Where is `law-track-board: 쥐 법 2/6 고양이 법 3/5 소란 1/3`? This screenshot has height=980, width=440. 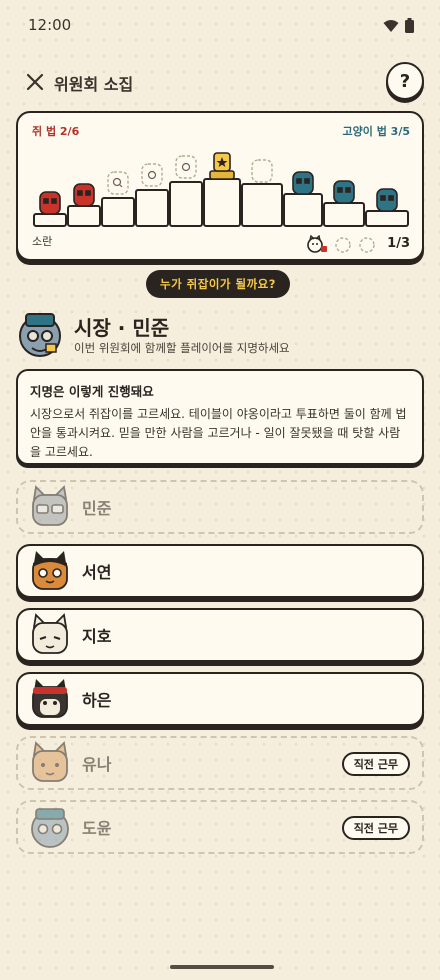 law-track-board: 쥐 법 2/6 고양이 법 3/5 소란 1/3 is located at coordinates (220, 186).